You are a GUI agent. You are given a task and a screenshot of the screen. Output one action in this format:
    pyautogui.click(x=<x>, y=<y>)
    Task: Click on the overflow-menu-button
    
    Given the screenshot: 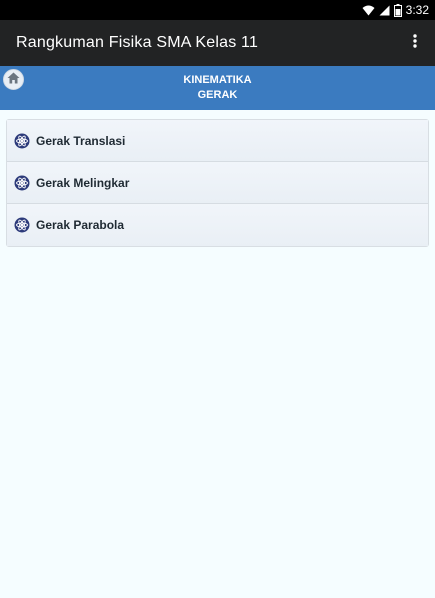 What is the action you would take?
    pyautogui.click(x=415, y=43)
    